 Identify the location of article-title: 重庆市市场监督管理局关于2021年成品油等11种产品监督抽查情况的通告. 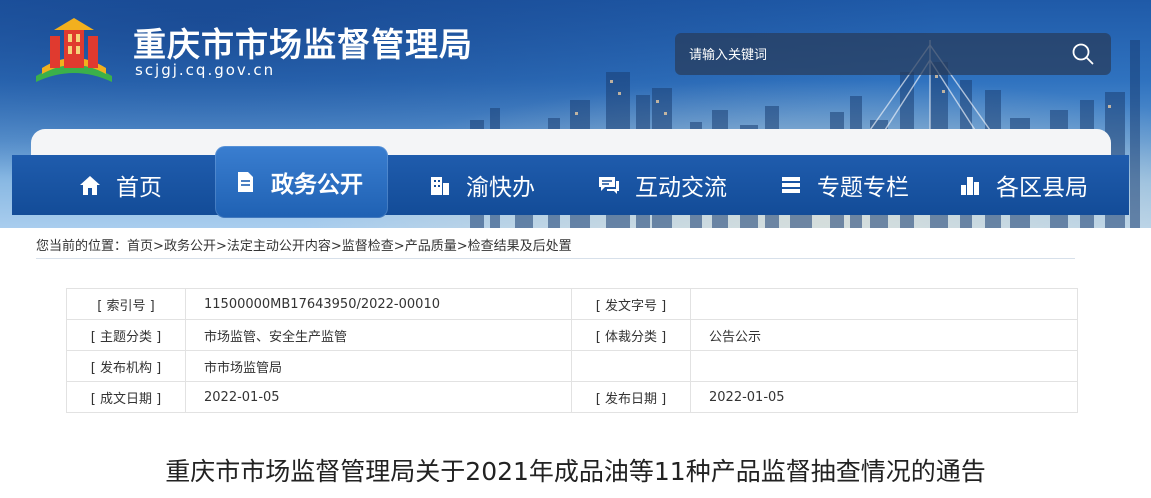
(575, 471).